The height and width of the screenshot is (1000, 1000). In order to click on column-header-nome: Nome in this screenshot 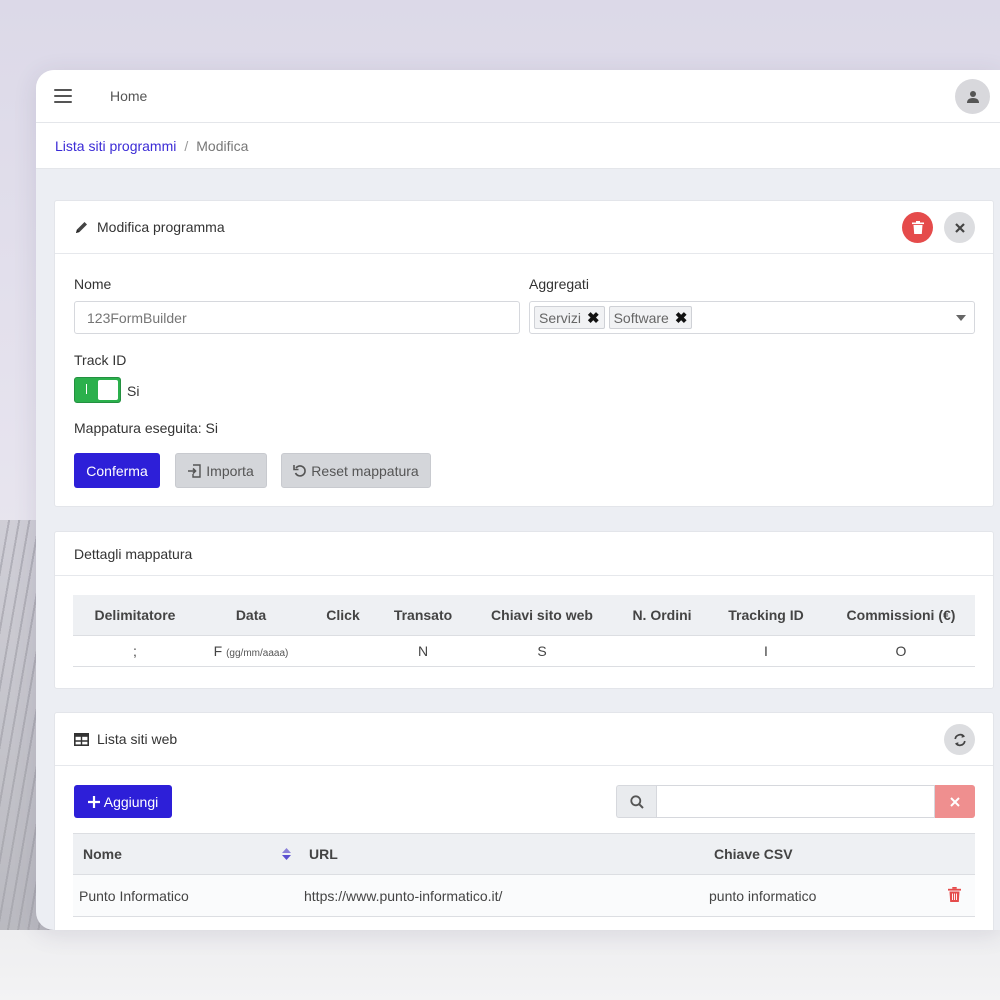, I will do `click(186, 854)`.